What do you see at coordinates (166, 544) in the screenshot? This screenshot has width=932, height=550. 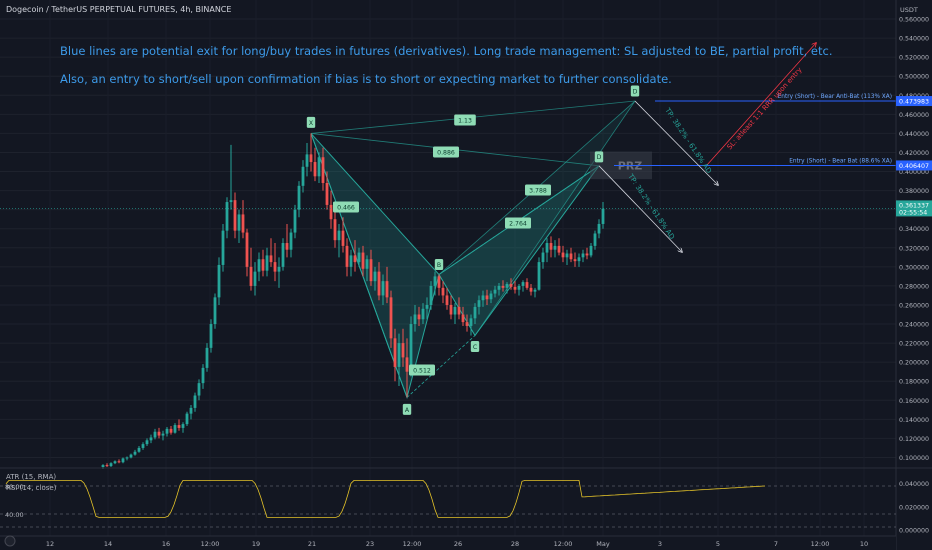 I see `time-tick: 16` at bounding box center [166, 544].